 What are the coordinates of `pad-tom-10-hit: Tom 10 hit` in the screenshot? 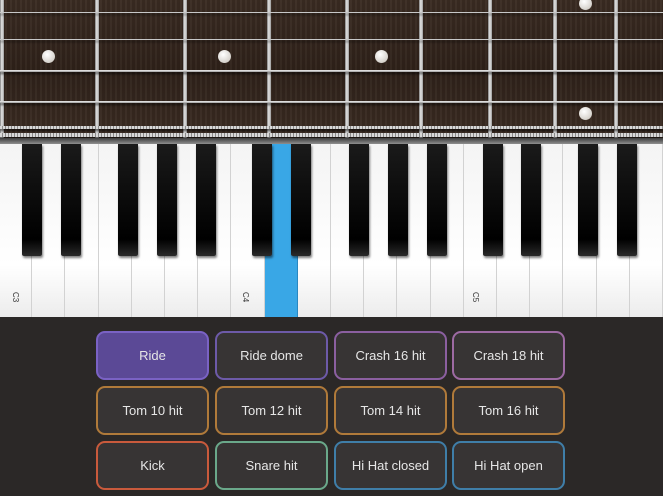 It's located at (152, 410).